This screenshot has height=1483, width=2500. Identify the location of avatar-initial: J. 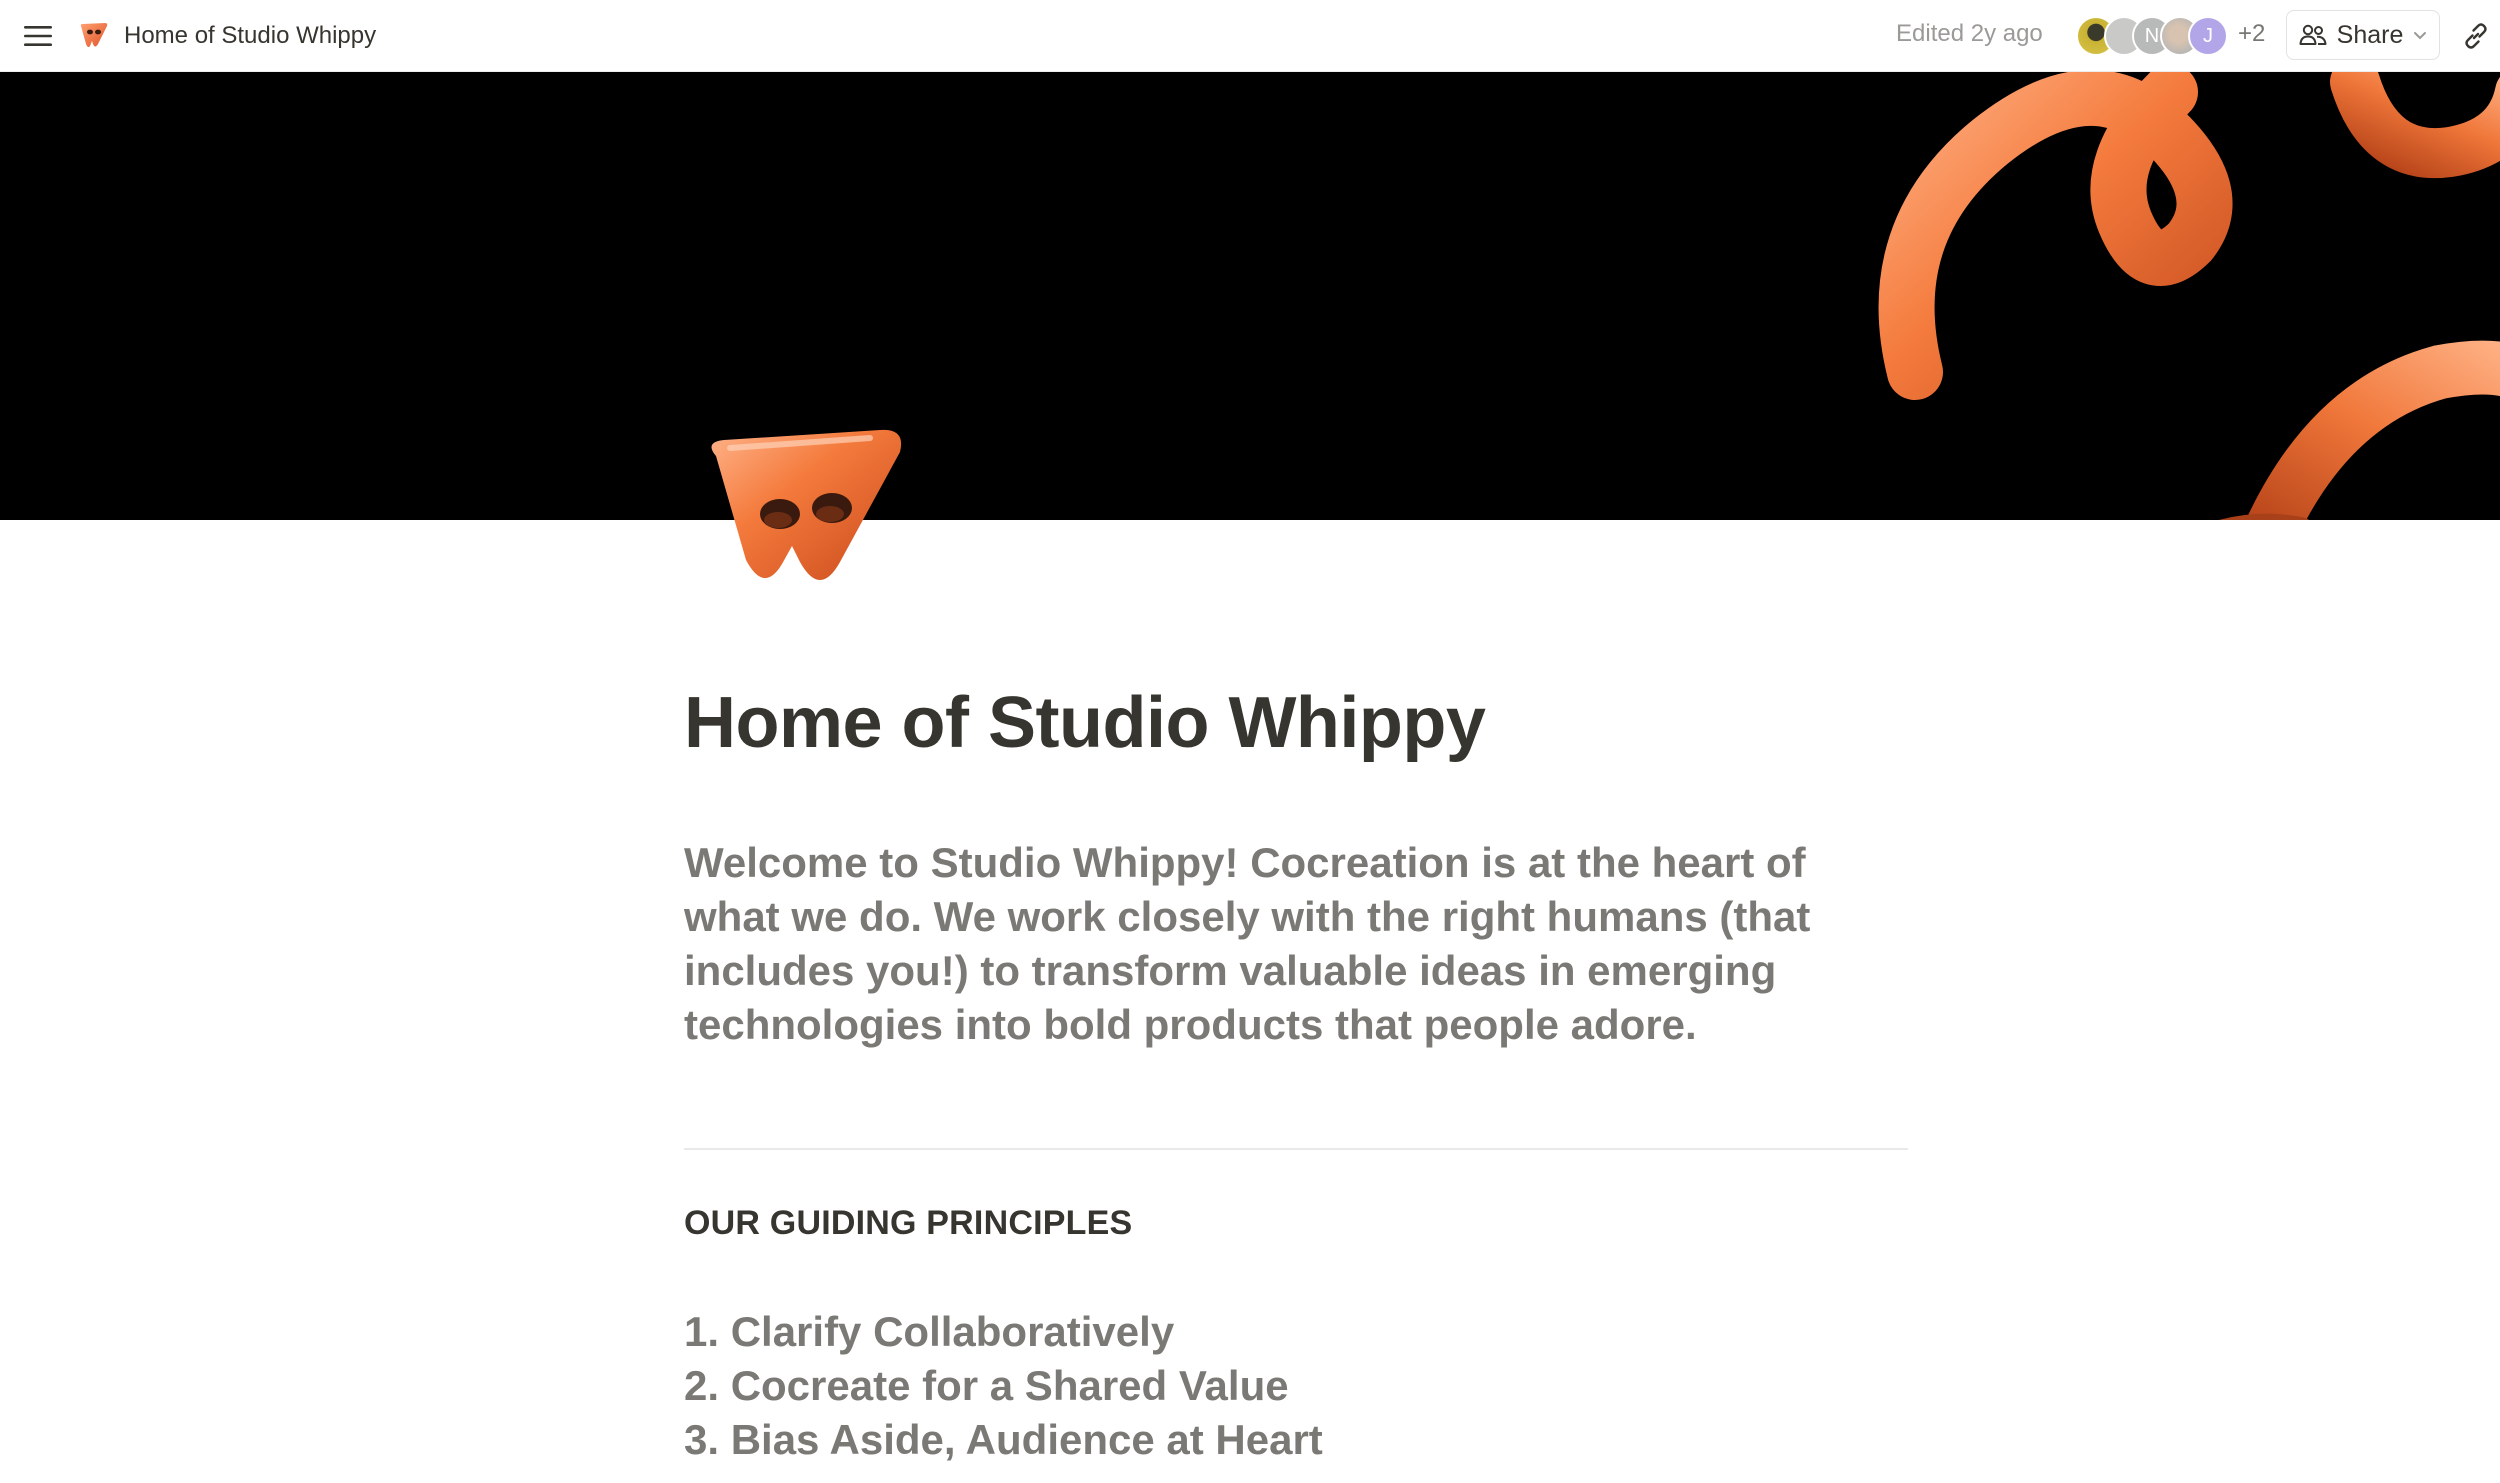
(2208, 35).